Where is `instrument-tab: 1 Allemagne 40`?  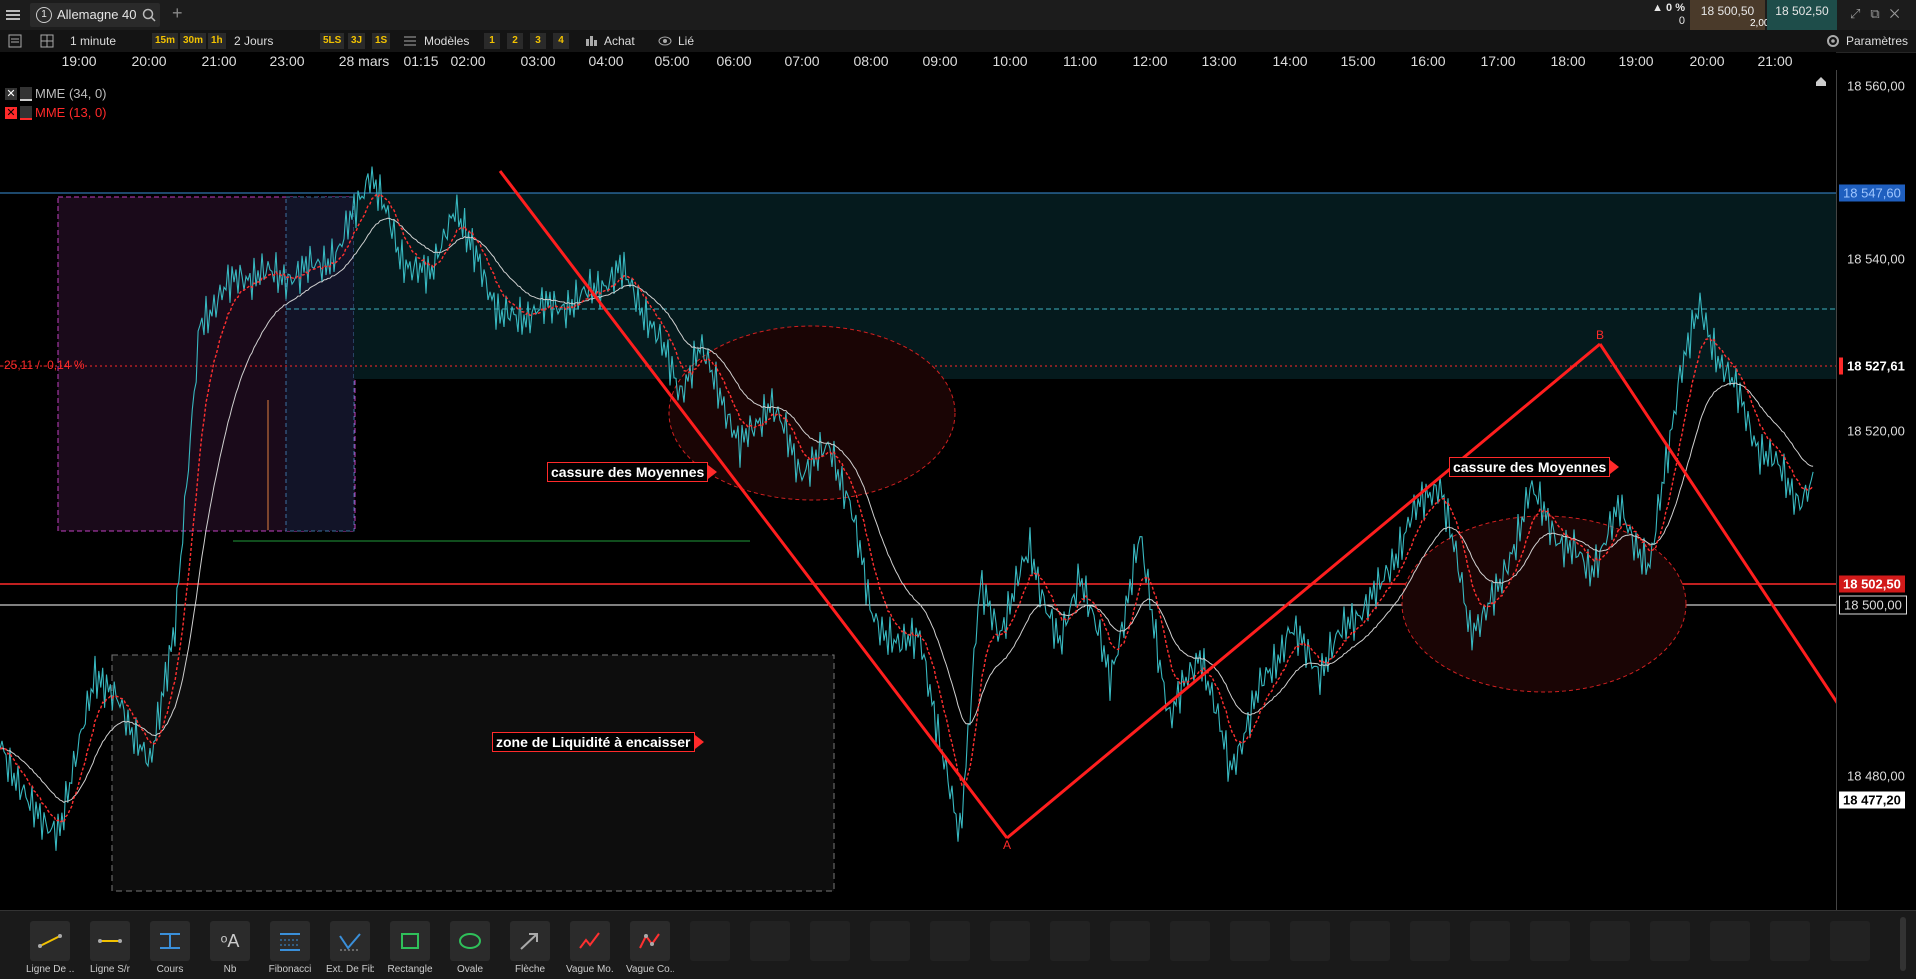 instrument-tab: 1 Allemagne 40 is located at coordinates (95, 15).